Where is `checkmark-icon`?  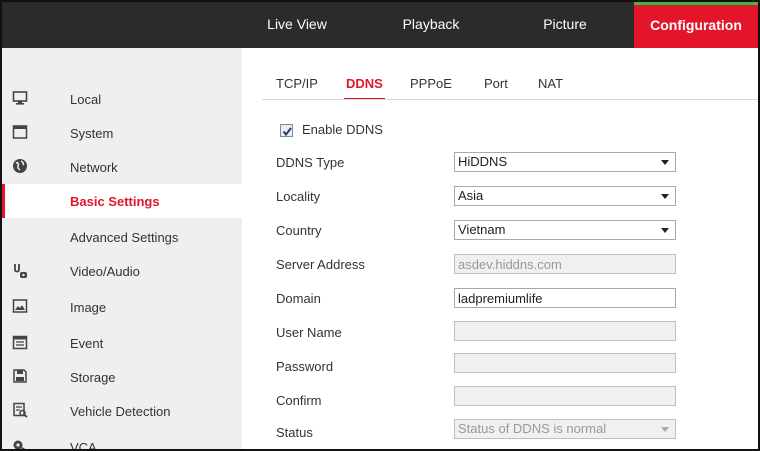 checkmark-icon is located at coordinates (287, 132).